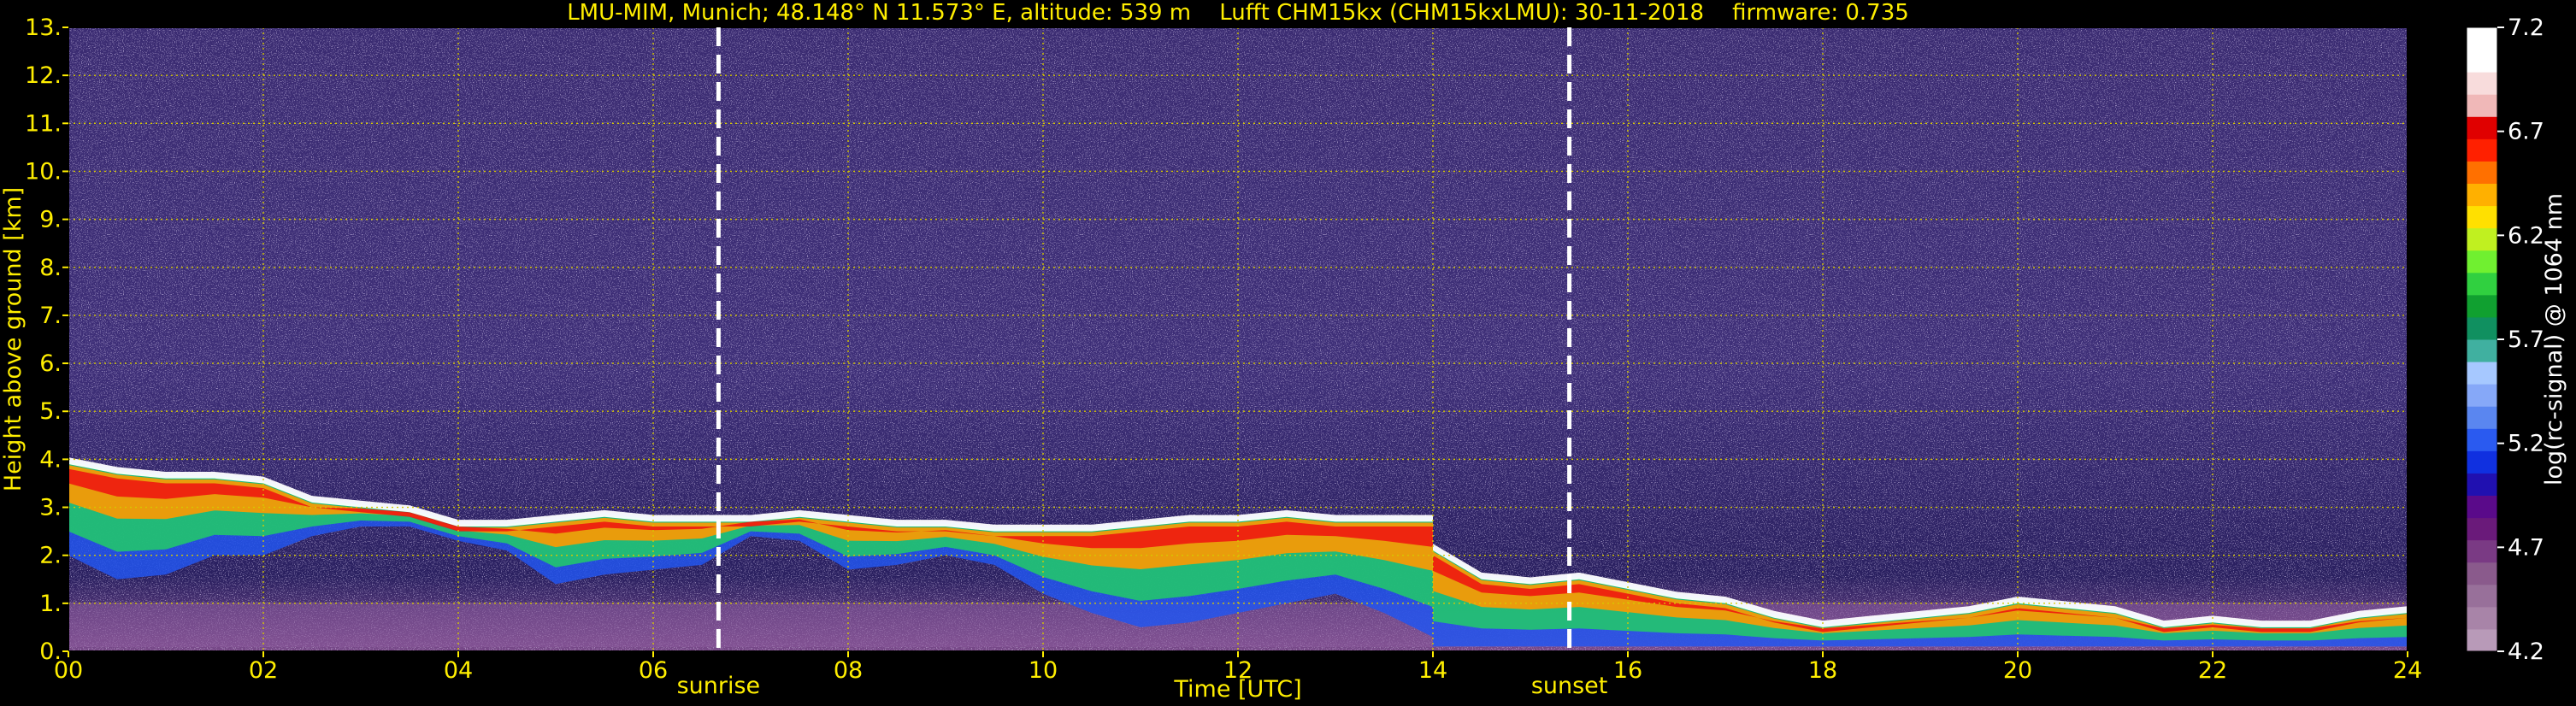 The height and width of the screenshot is (706, 2576). Describe the element at coordinates (44, 75) in the screenshot. I see `y-tick-label: 12.` at that location.